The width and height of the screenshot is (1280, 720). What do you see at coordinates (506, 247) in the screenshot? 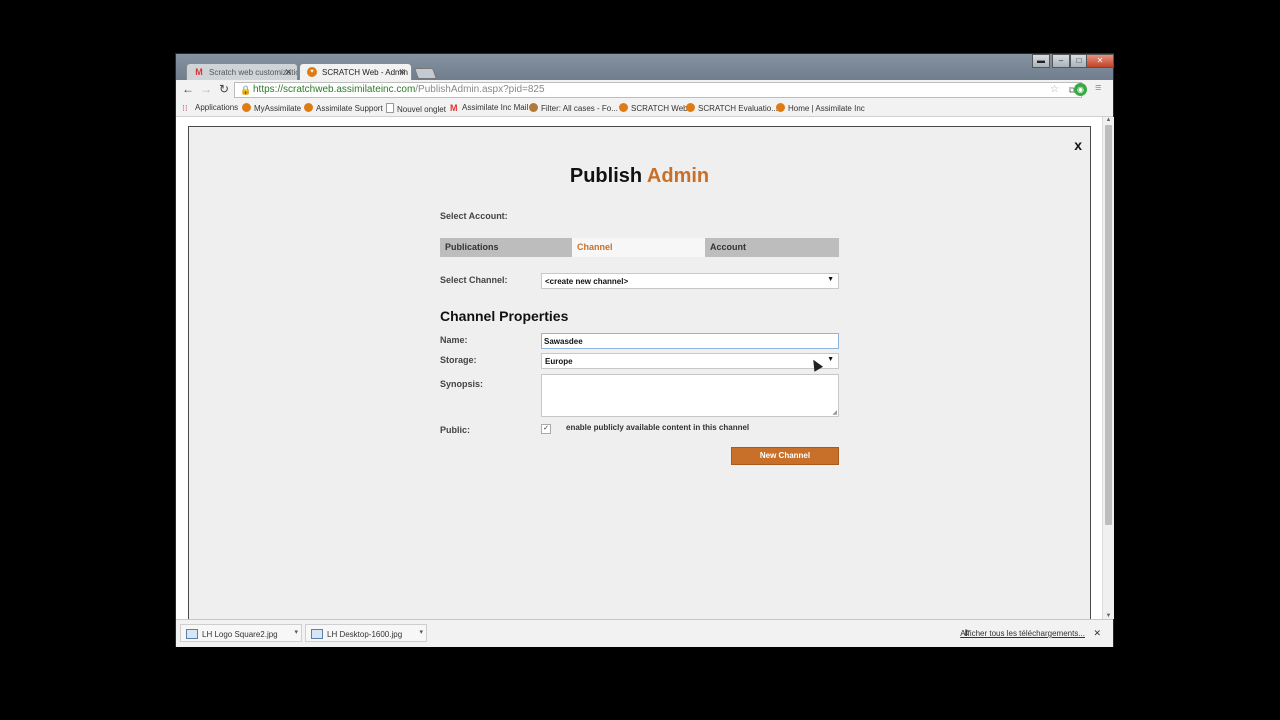
I see `tab-publications: Publications` at bounding box center [506, 247].